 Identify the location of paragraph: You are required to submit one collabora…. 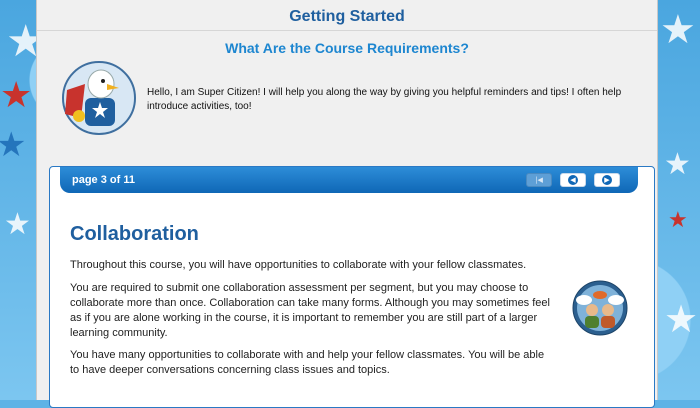
(310, 310).